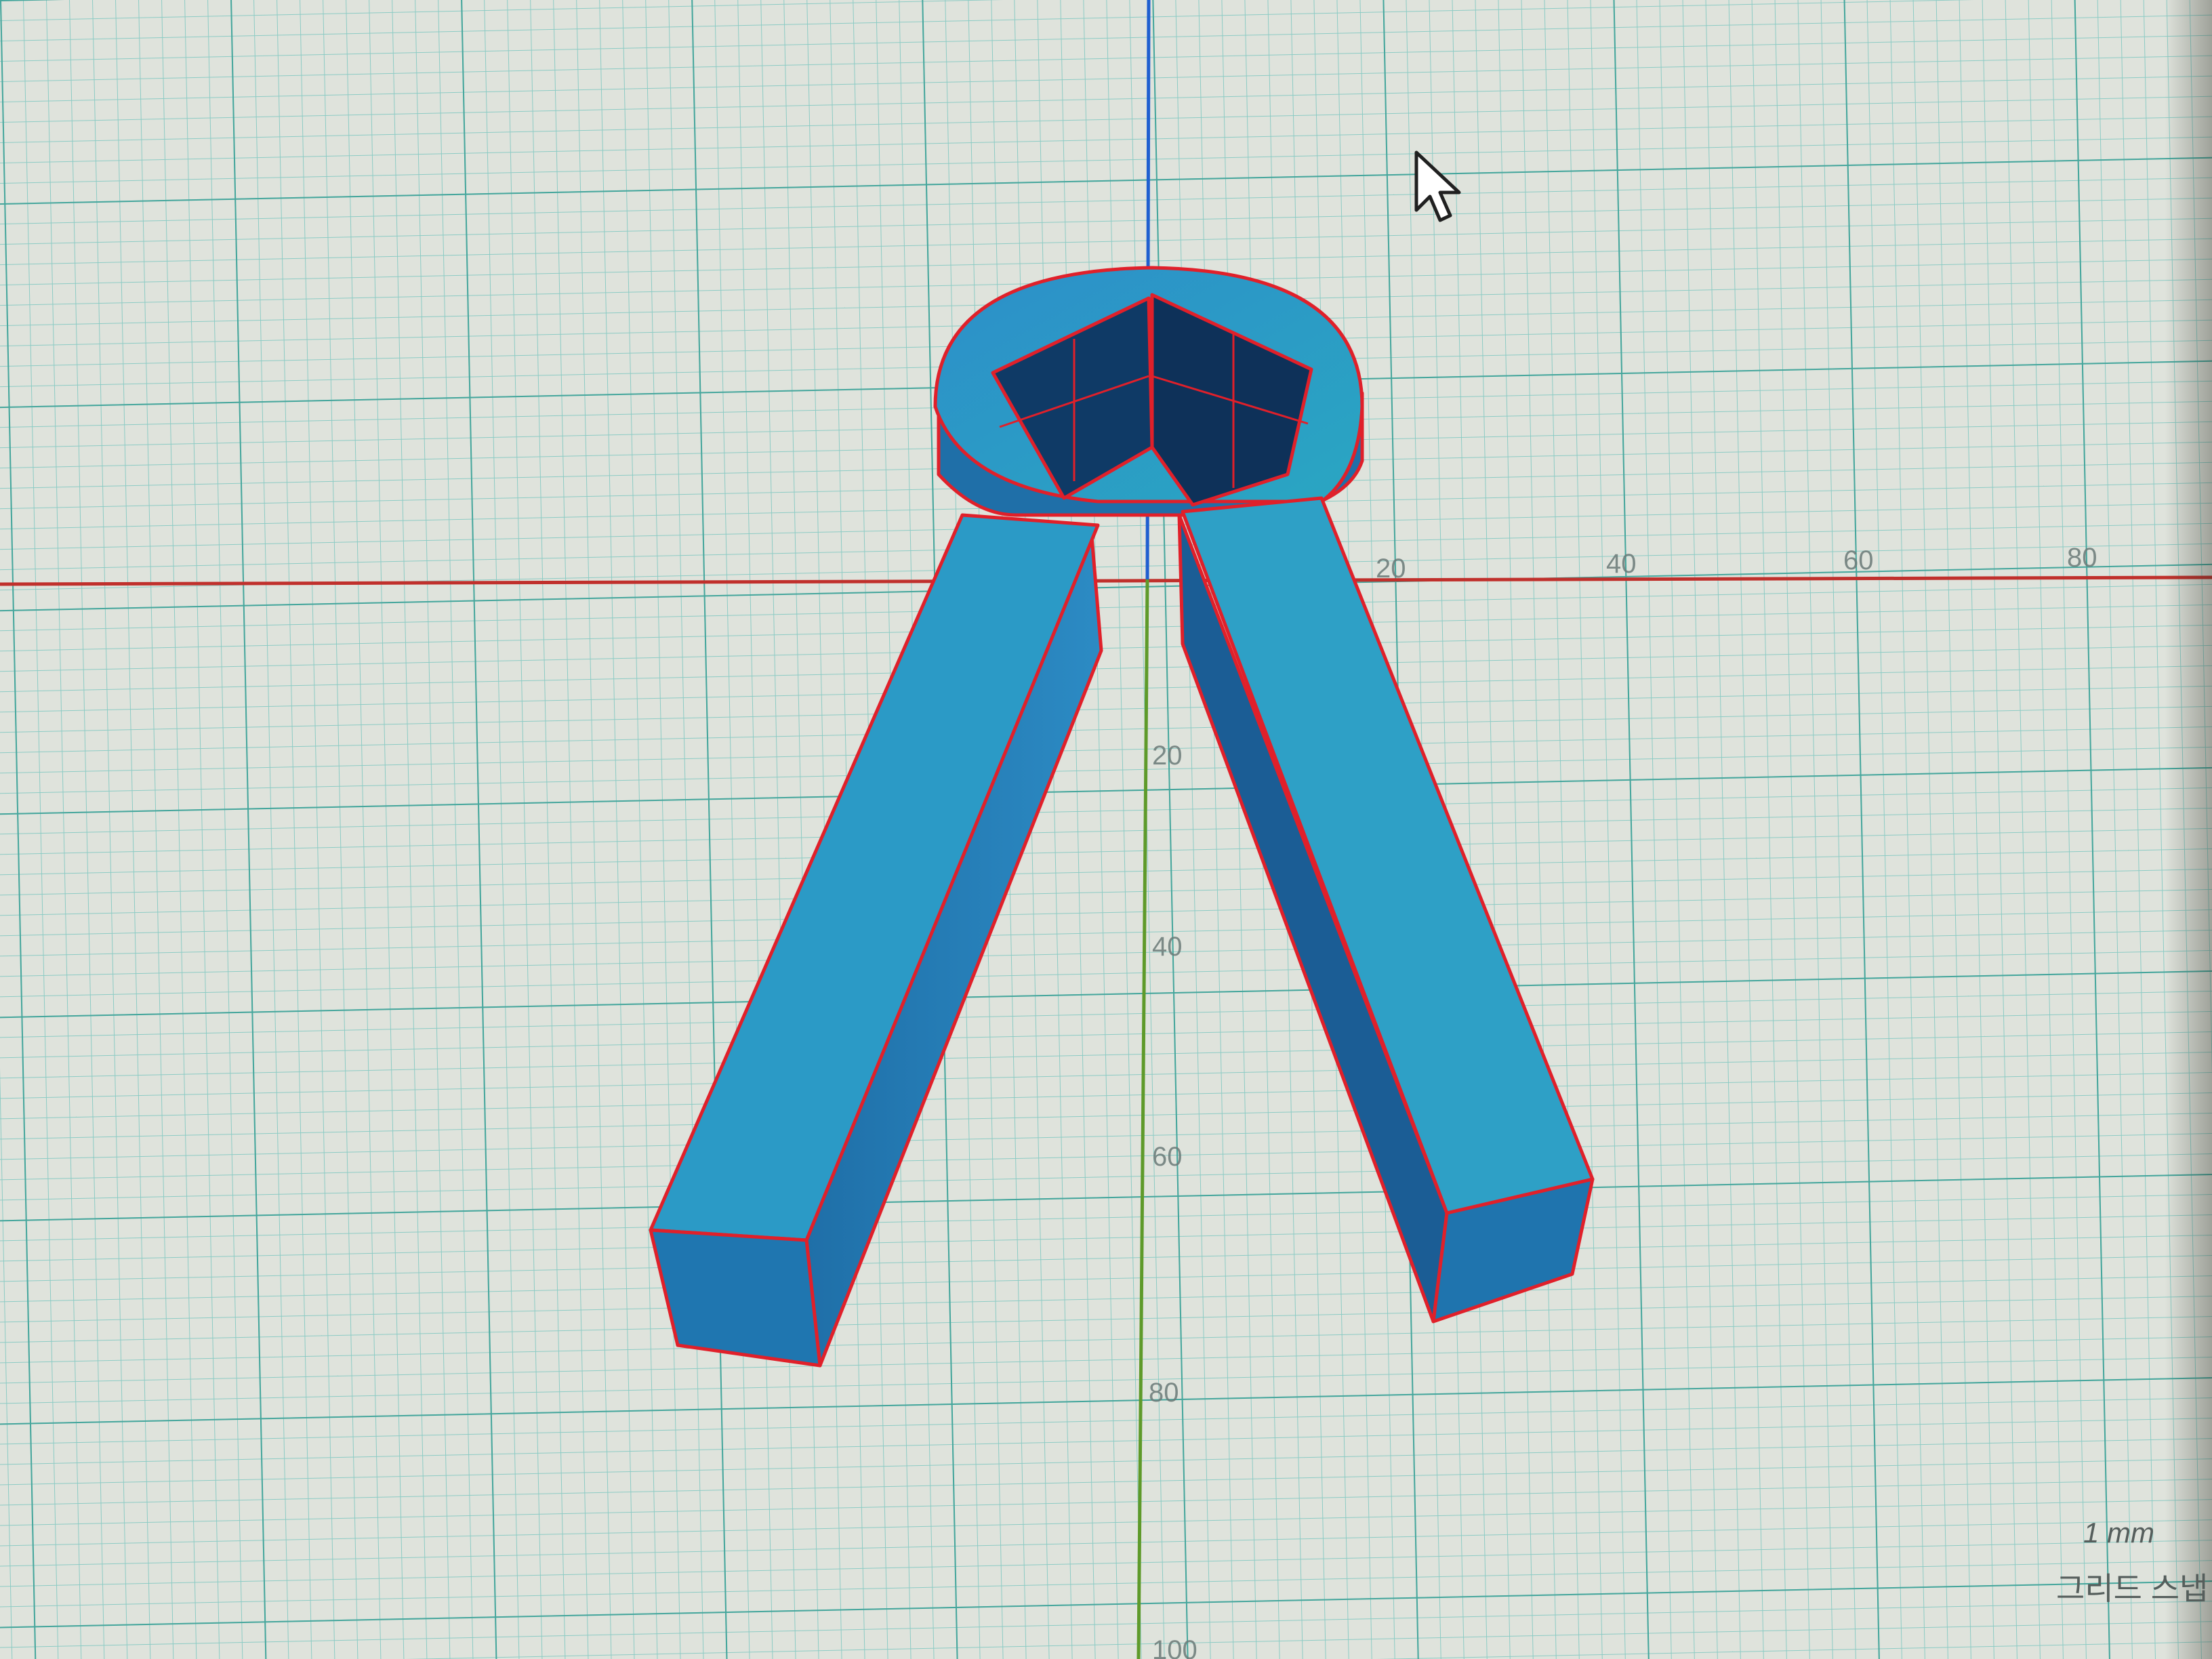  Describe the element at coordinates (1167, 756) in the screenshot. I see `y-axis-tick: 20` at that location.